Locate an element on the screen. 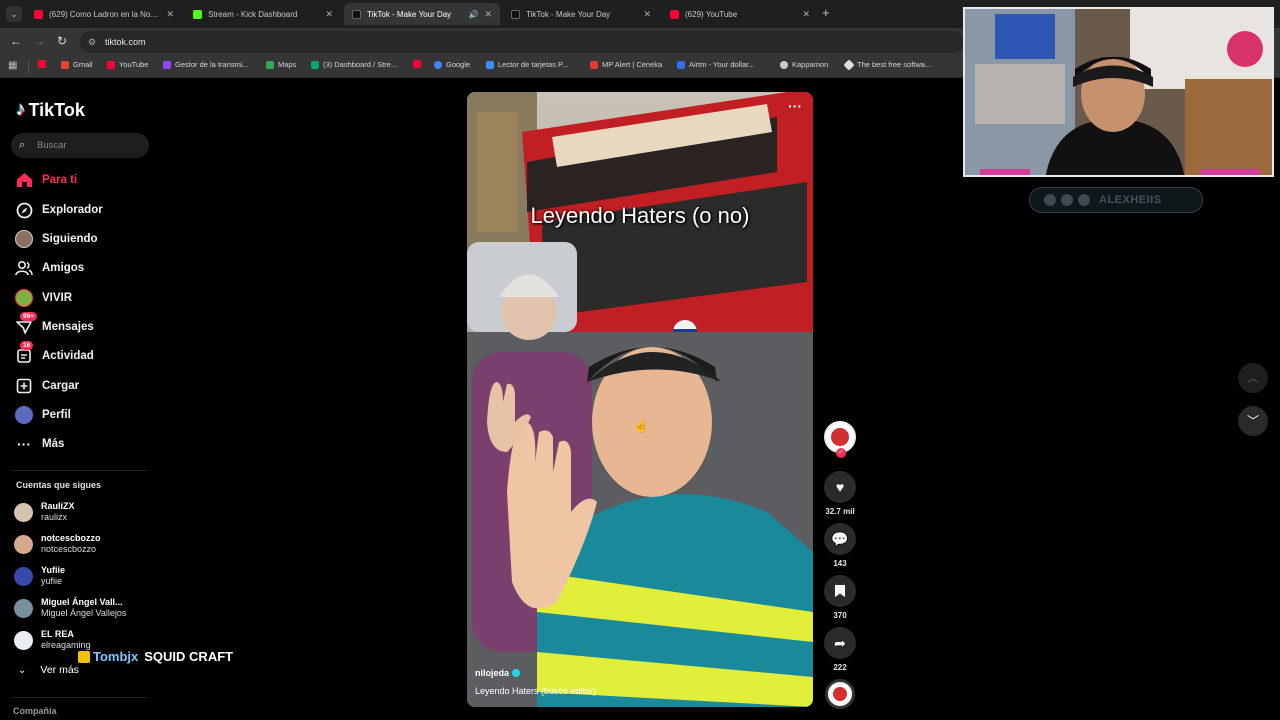 The width and height of the screenshot is (1280, 720). bookmark-label: YouTube is located at coordinates (134, 64).